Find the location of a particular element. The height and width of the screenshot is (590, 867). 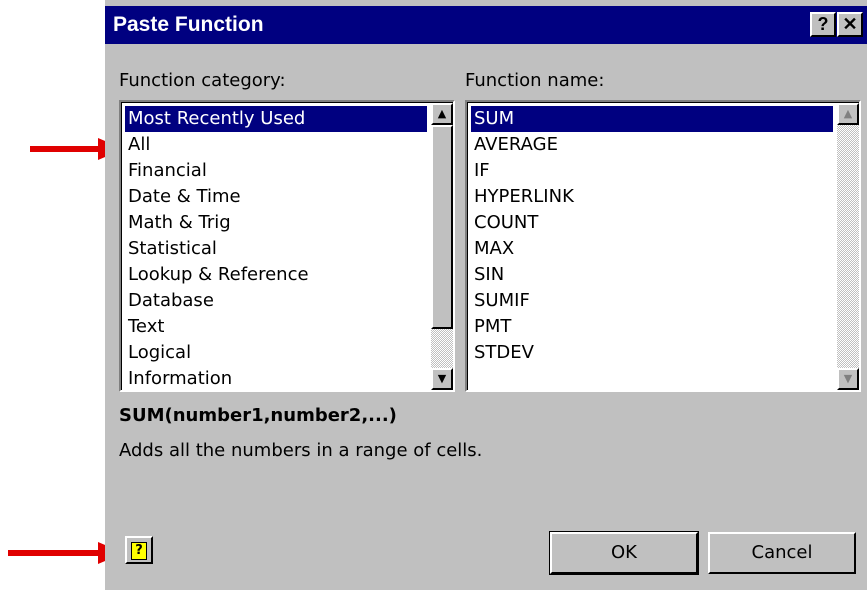

office-assistant-button: ? is located at coordinates (139, 550).